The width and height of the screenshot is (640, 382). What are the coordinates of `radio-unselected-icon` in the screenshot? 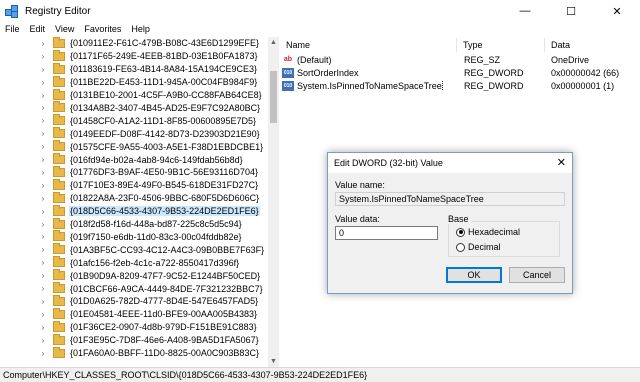 It's located at (460, 247).